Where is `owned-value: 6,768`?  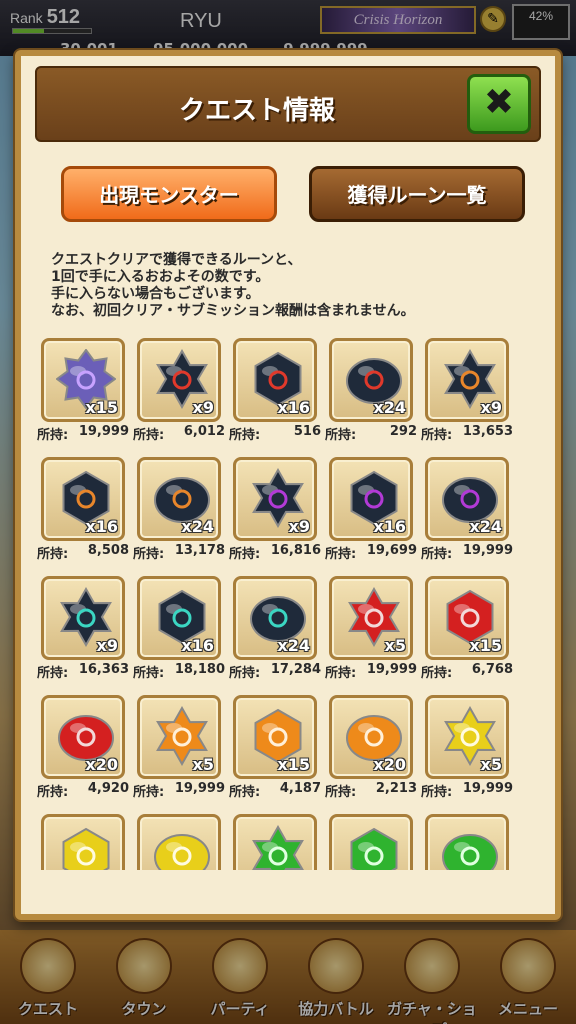 owned-value: 6,768 is located at coordinates (492, 669).